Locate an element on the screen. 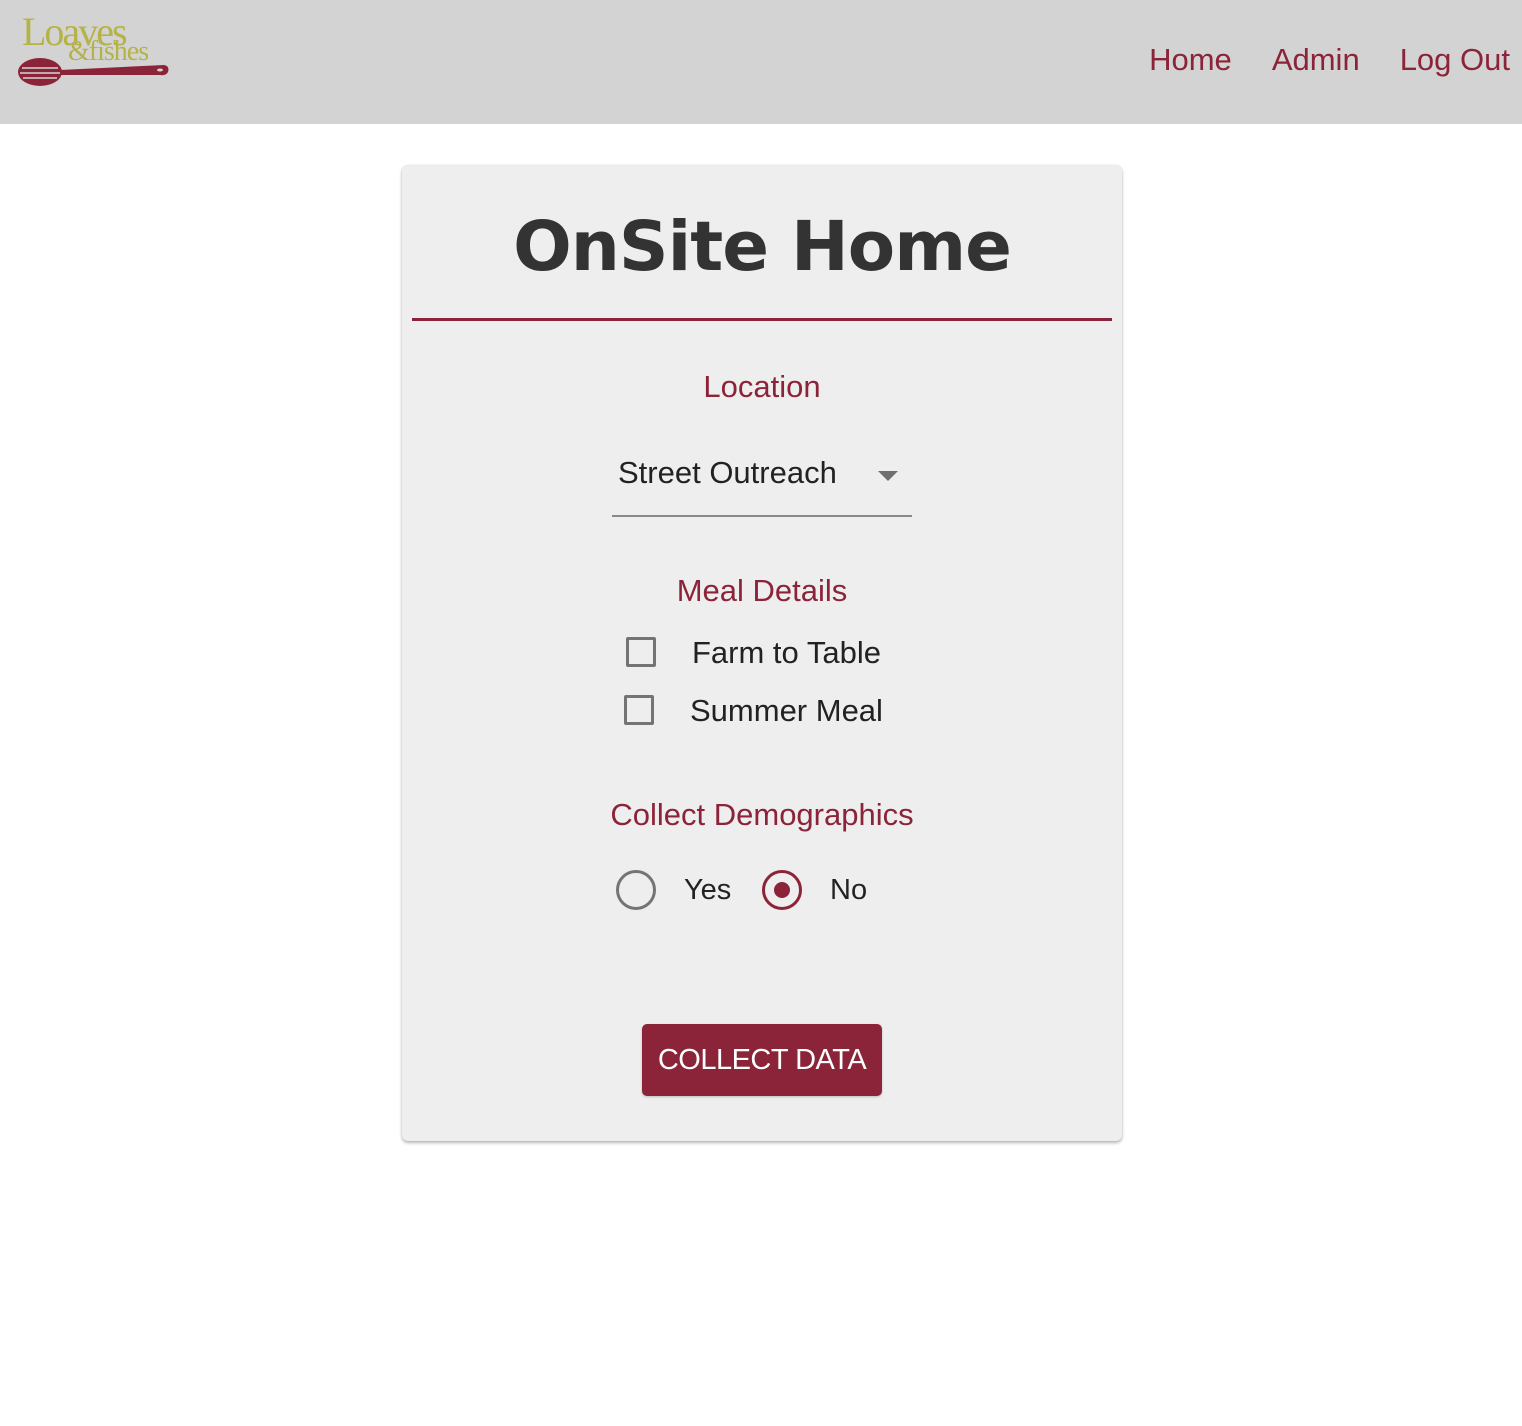 The image size is (1522, 1426). dropdown-arrow-icon is located at coordinates (888, 476).